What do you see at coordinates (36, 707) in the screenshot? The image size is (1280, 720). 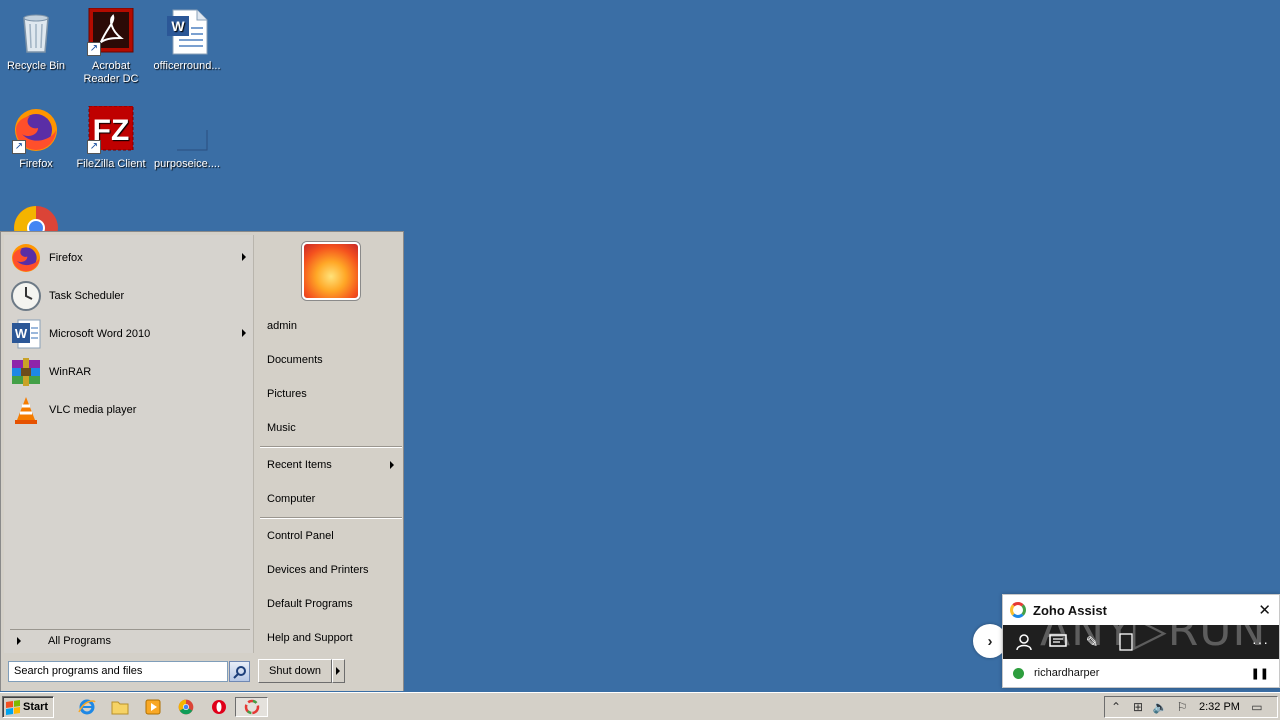 I see `start-label: Start` at bounding box center [36, 707].